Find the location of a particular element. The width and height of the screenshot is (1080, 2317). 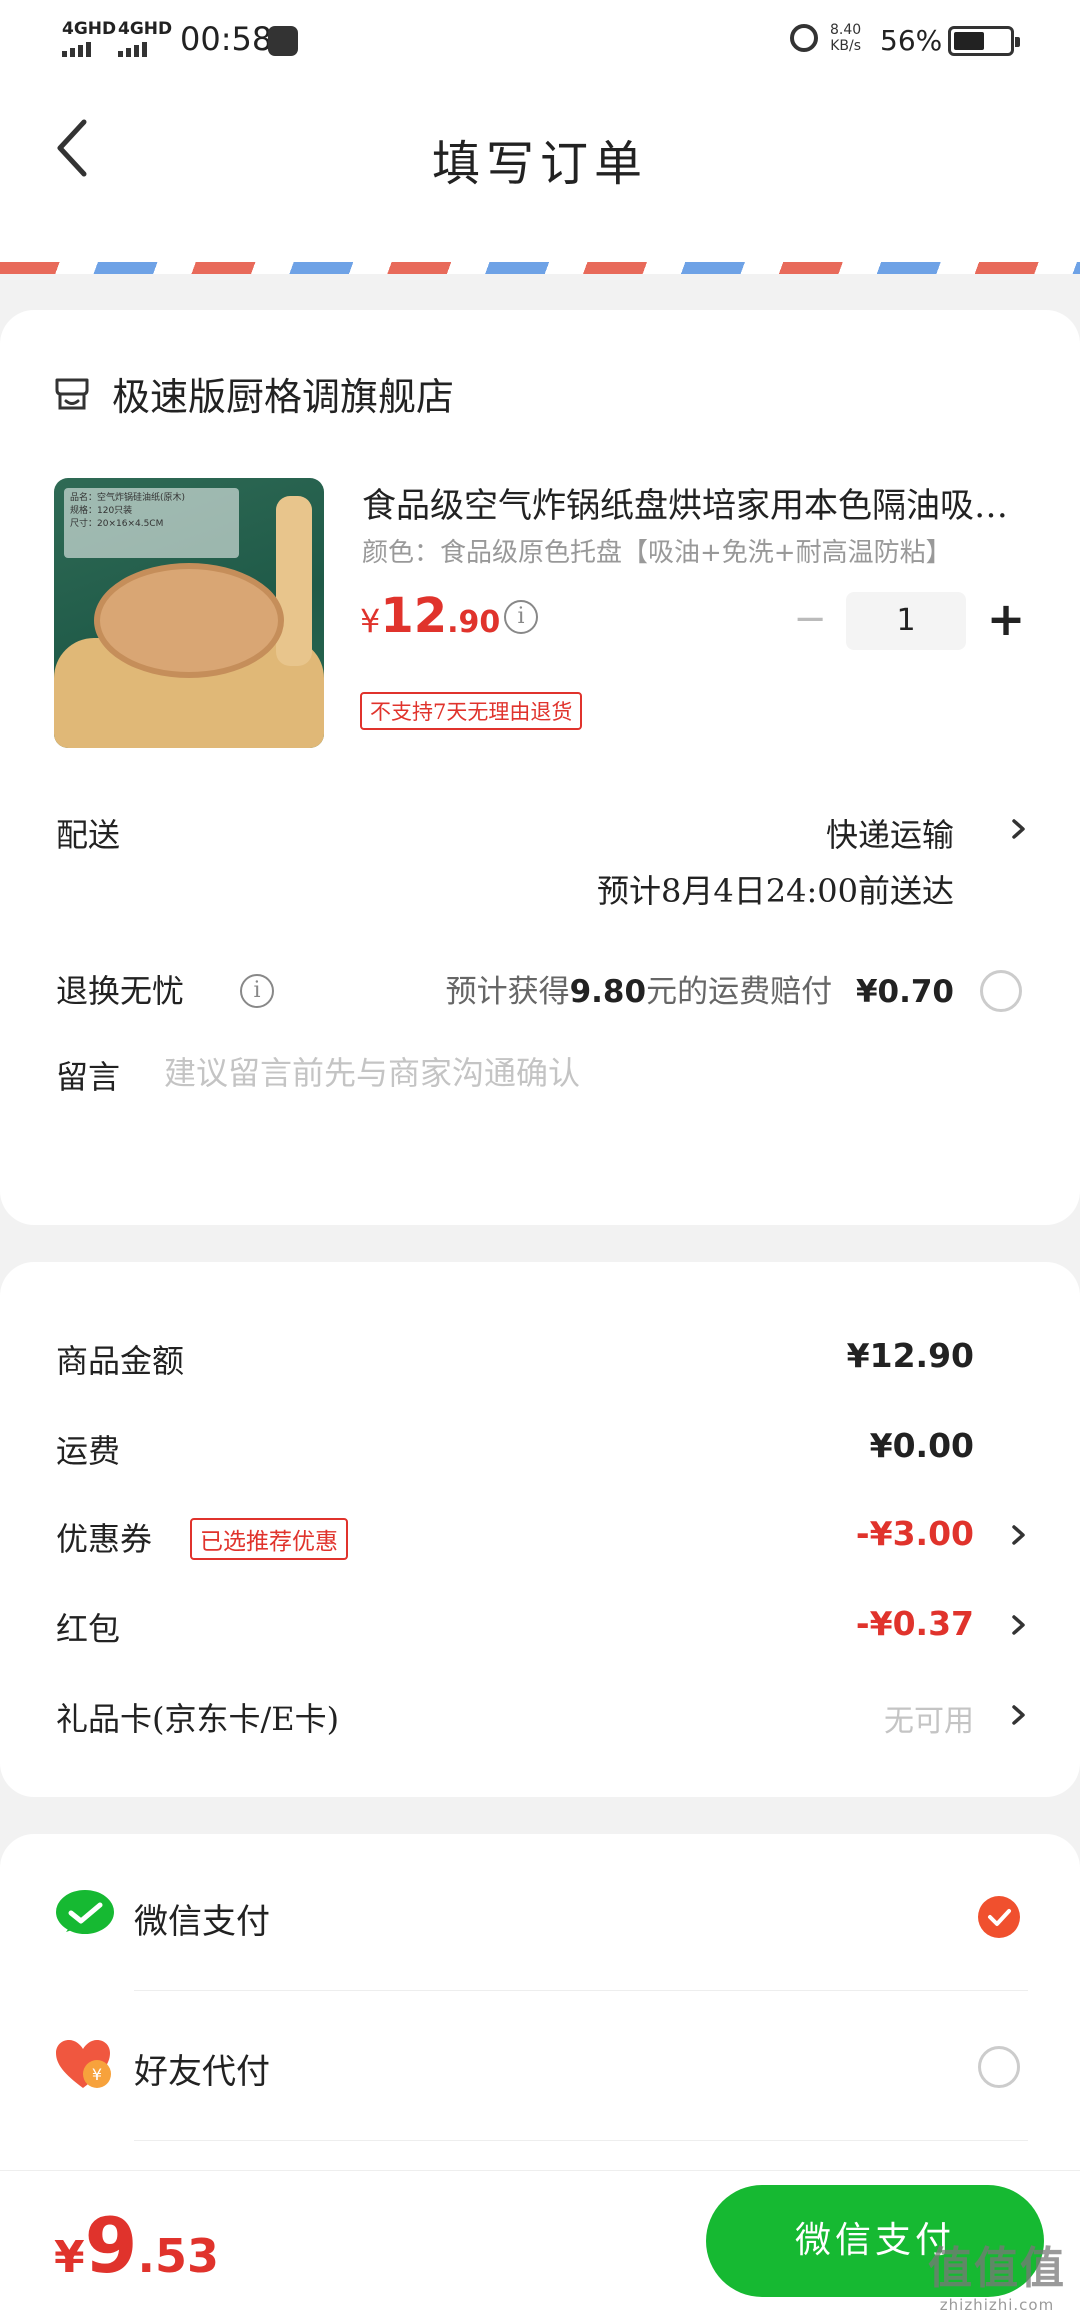

total-price: ¥9.53 is located at coordinates (136, 2245).